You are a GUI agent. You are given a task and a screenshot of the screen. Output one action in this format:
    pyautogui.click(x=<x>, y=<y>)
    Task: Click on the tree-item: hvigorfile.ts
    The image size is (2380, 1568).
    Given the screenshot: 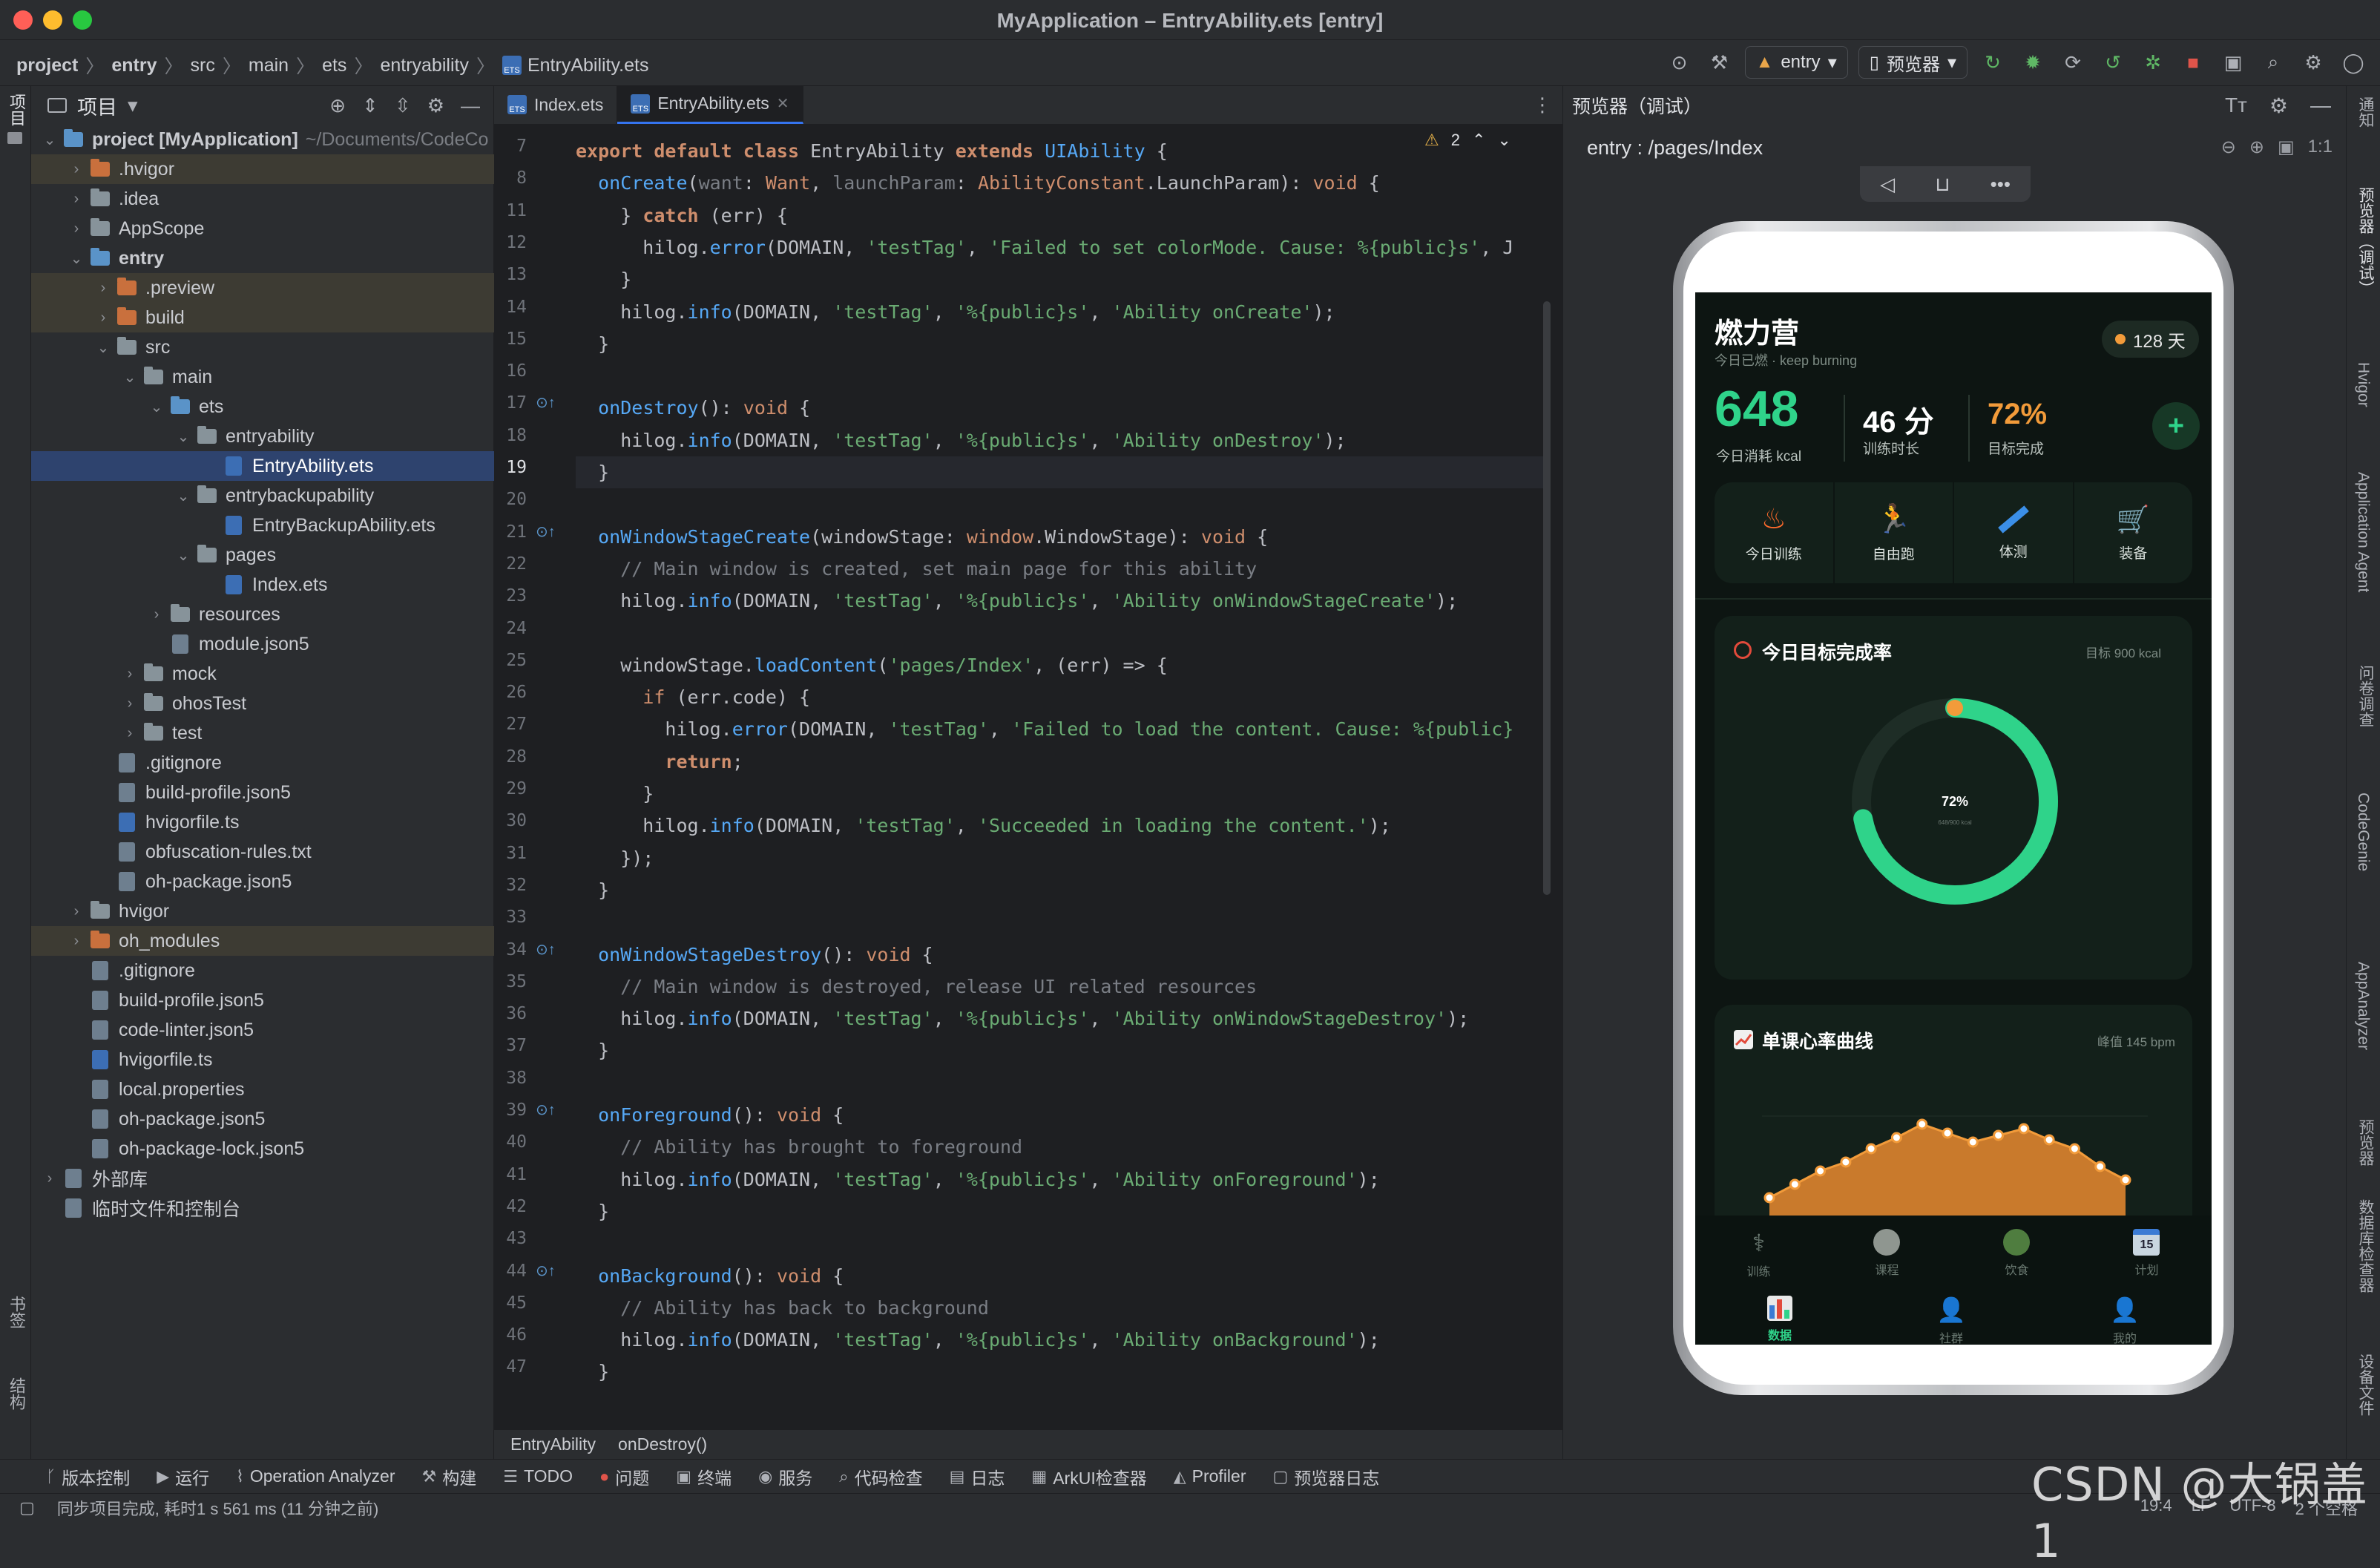 What is the action you would take?
    pyautogui.click(x=263, y=822)
    